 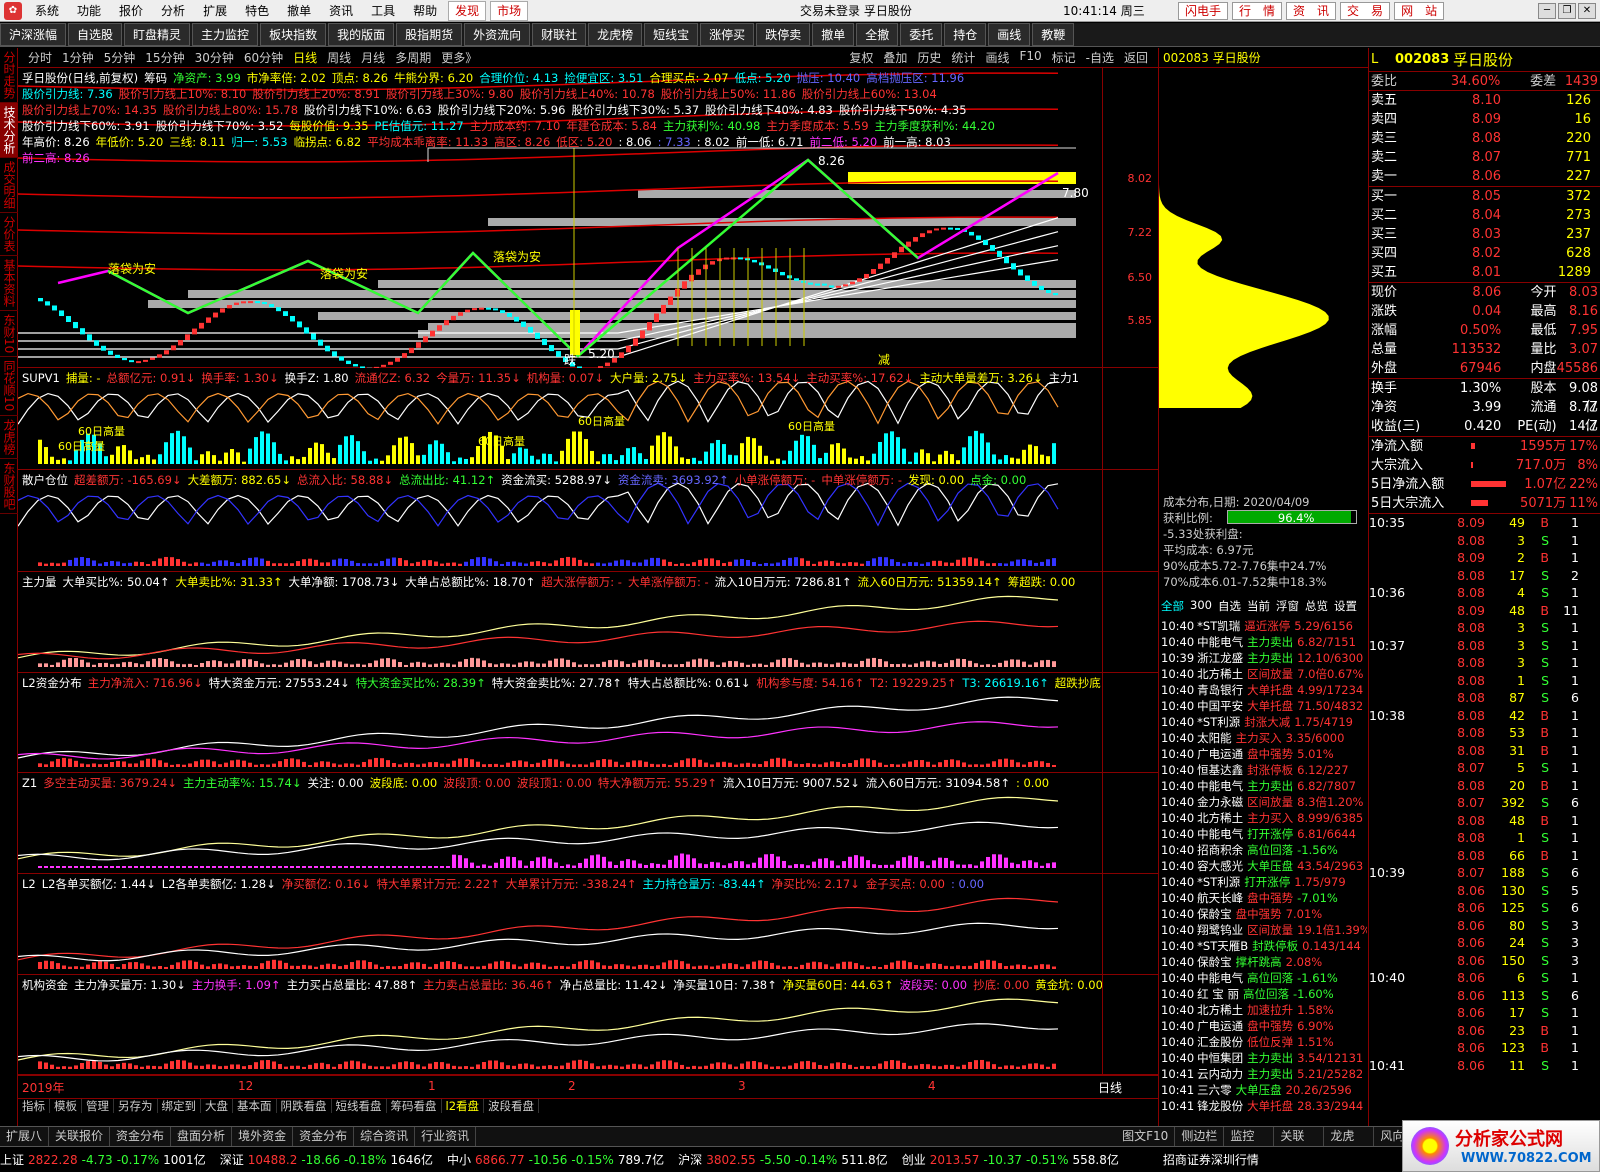 What do you see at coordinates (1264, 1058) in the screenshot?
I see `news-row: 10:40 中恒集团 主力卖出 3.54/12131` at bounding box center [1264, 1058].